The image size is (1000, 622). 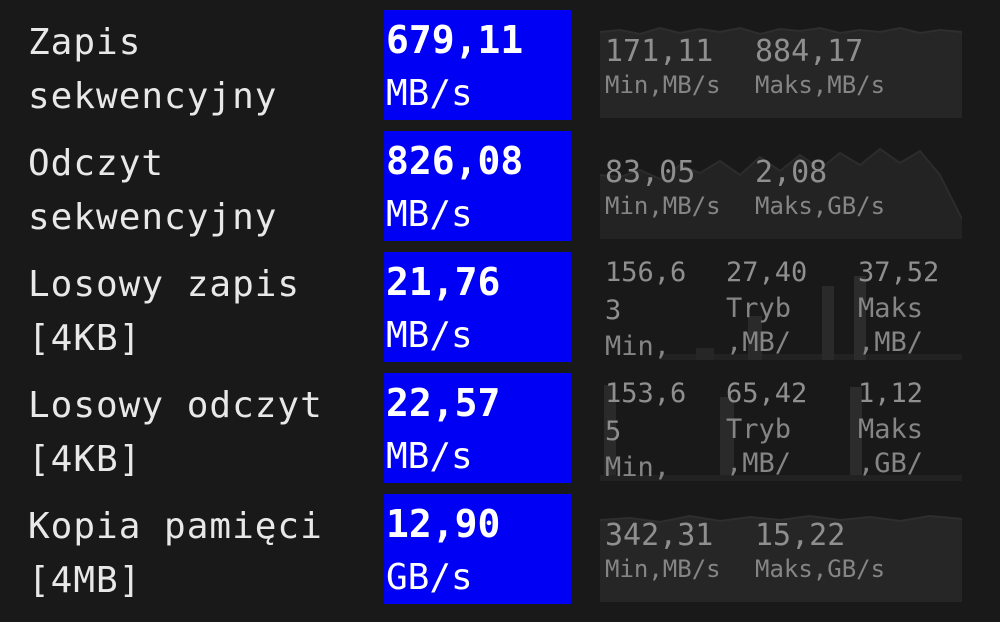 I want to click on min-stat: 83,05 Min,MB/s, so click(x=663, y=188).